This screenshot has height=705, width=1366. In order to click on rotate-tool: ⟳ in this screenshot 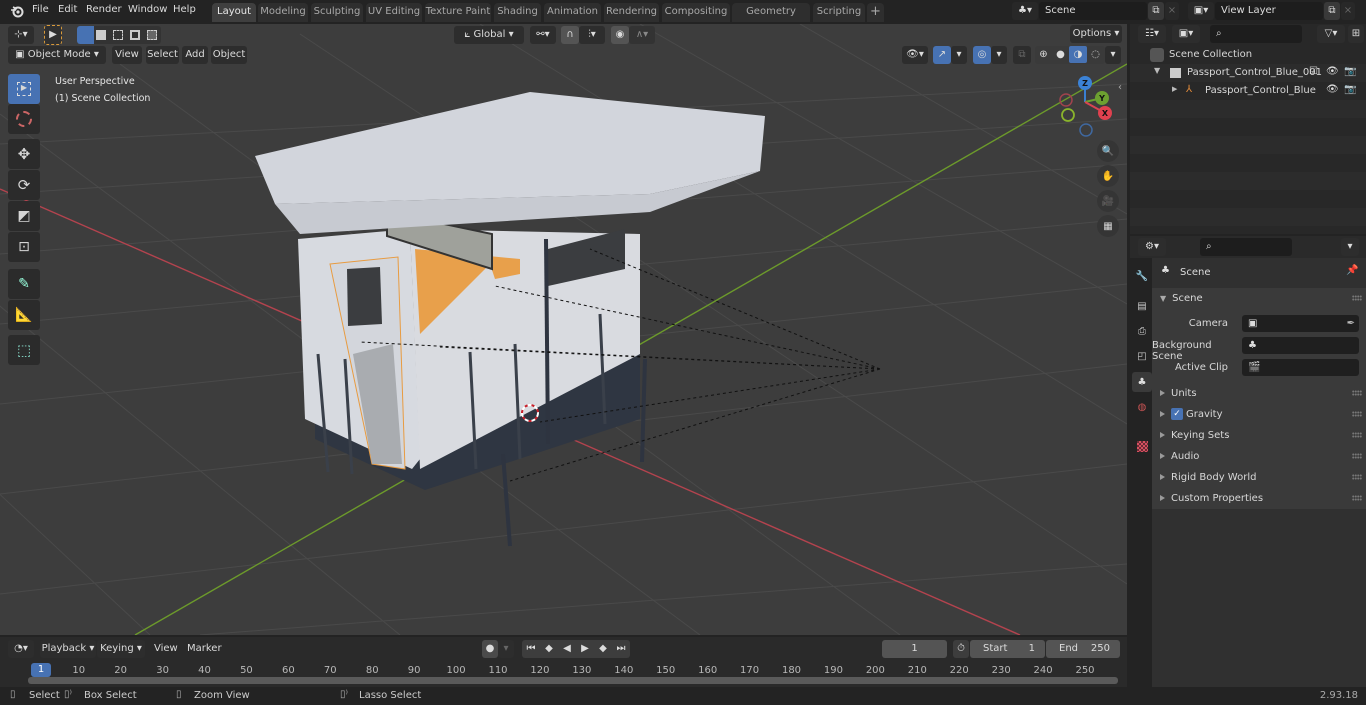, I will do `click(24, 185)`.